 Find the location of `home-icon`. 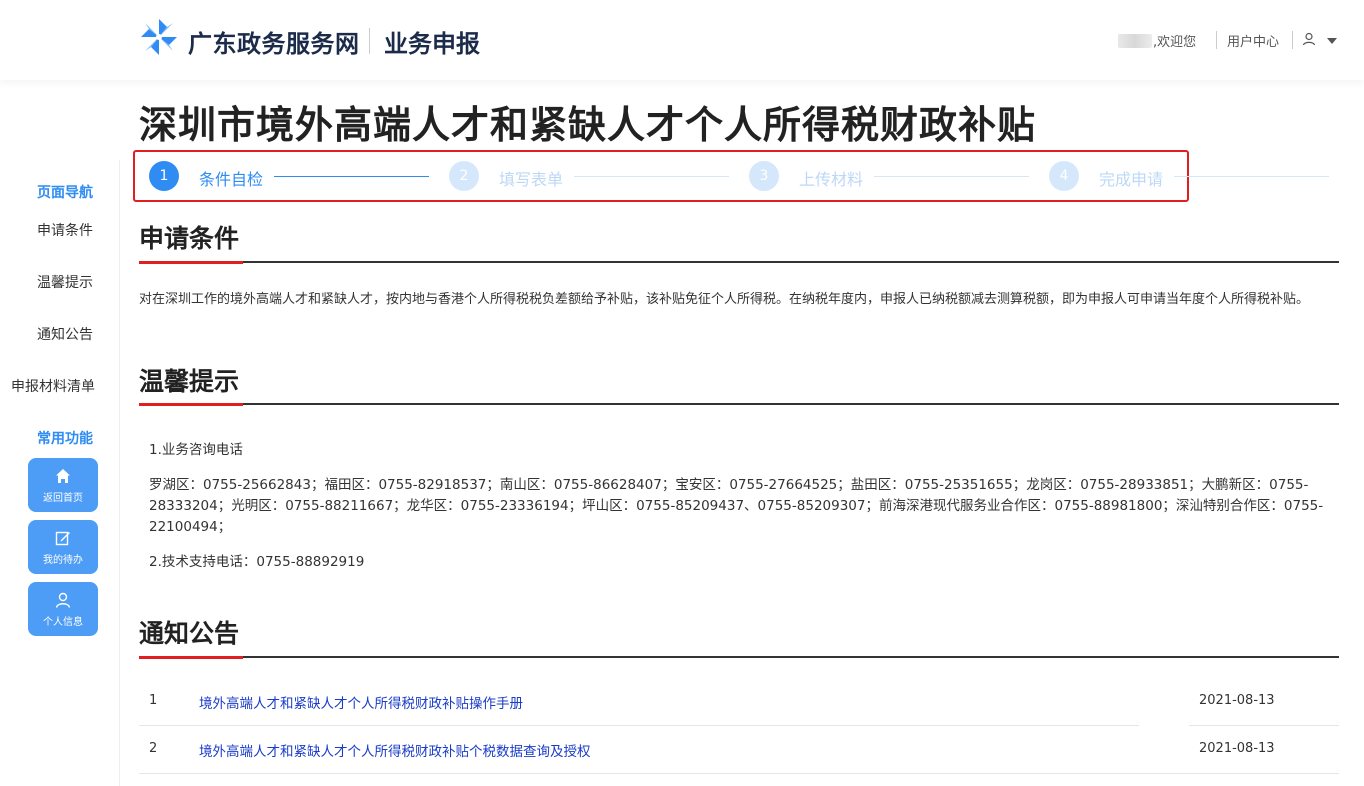

home-icon is located at coordinates (63, 476).